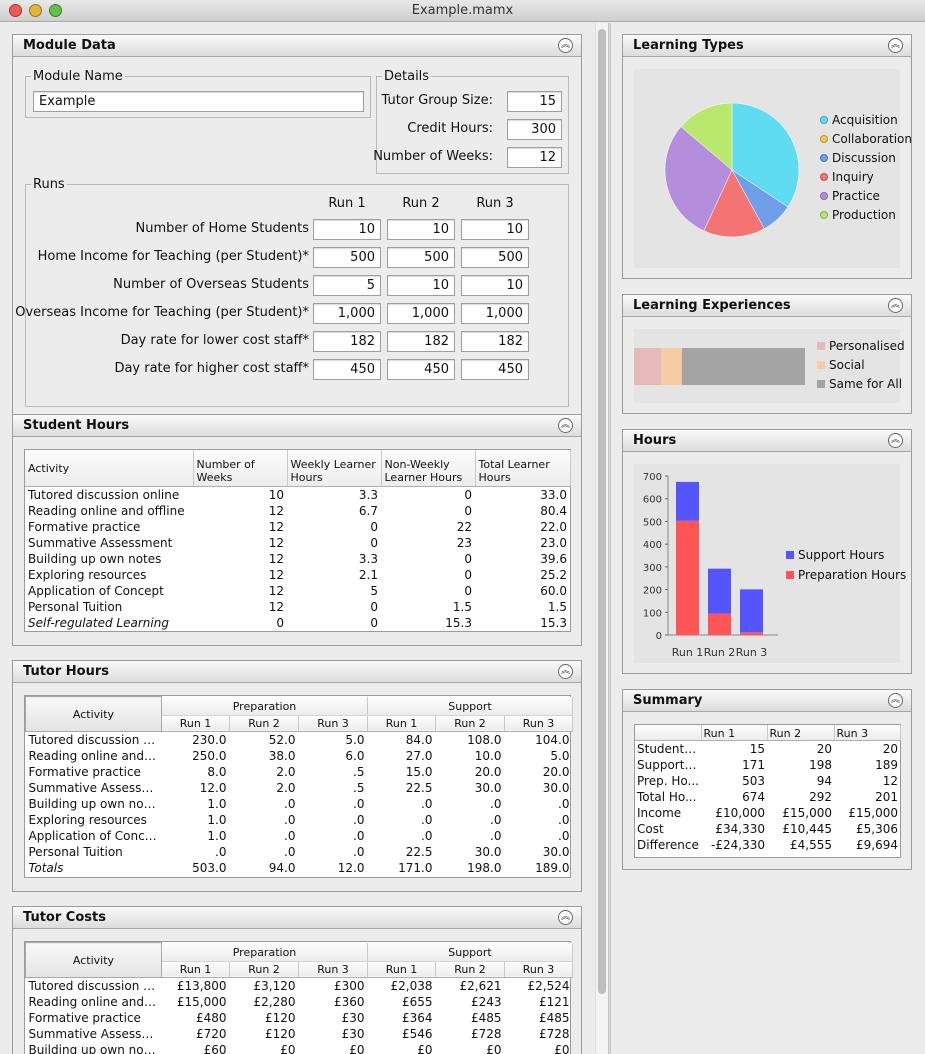  Describe the element at coordinates (201, 985) in the screenshot. I see `value-cell: £13,800` at that location.